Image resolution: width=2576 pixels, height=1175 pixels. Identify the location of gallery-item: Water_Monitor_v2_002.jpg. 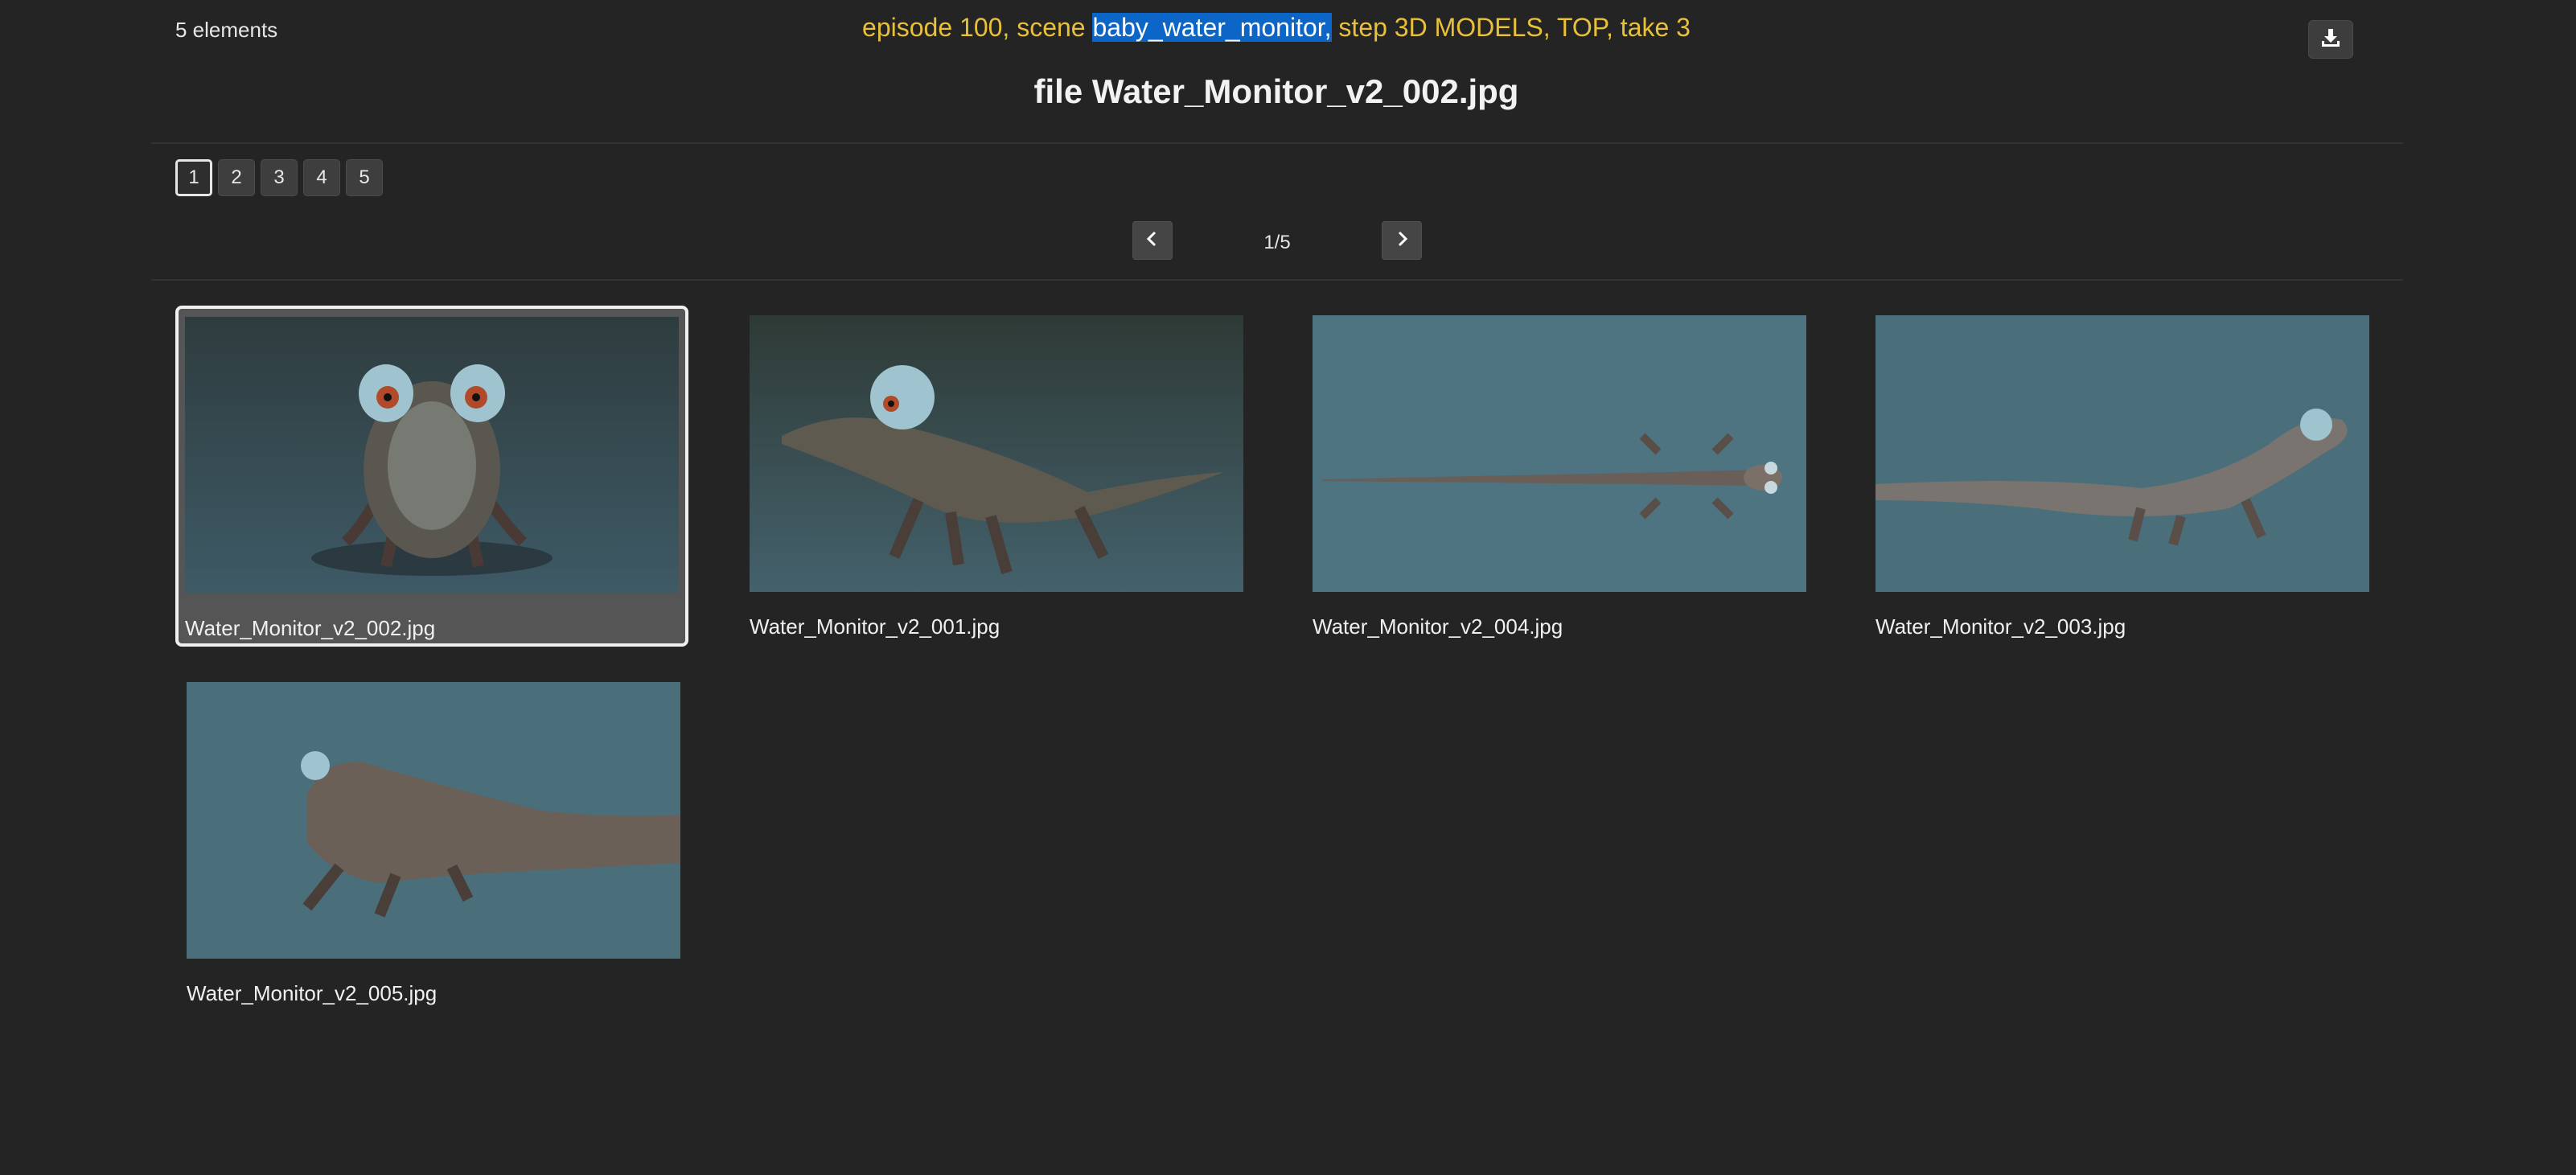
(431, 476).